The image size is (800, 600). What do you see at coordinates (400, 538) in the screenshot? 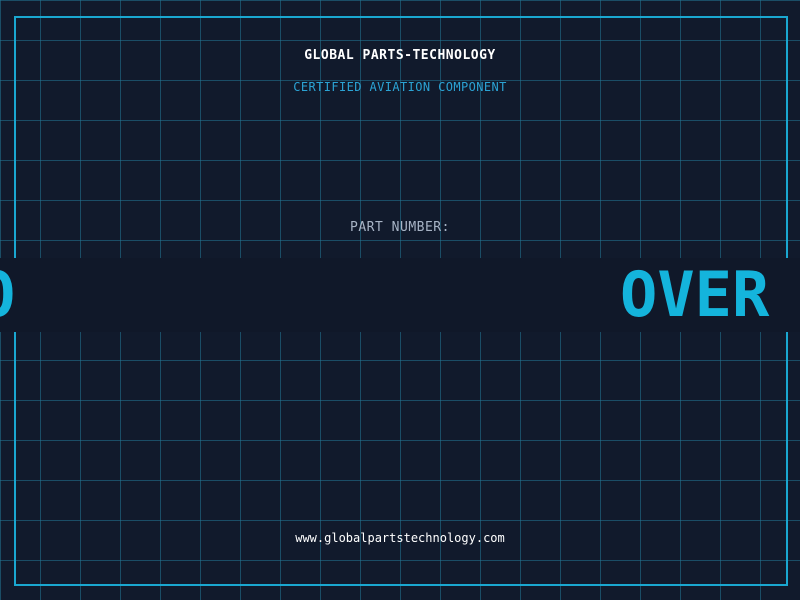
I see `website-url: www.globalpartstechnology.com` at bounding box center [400, 538].